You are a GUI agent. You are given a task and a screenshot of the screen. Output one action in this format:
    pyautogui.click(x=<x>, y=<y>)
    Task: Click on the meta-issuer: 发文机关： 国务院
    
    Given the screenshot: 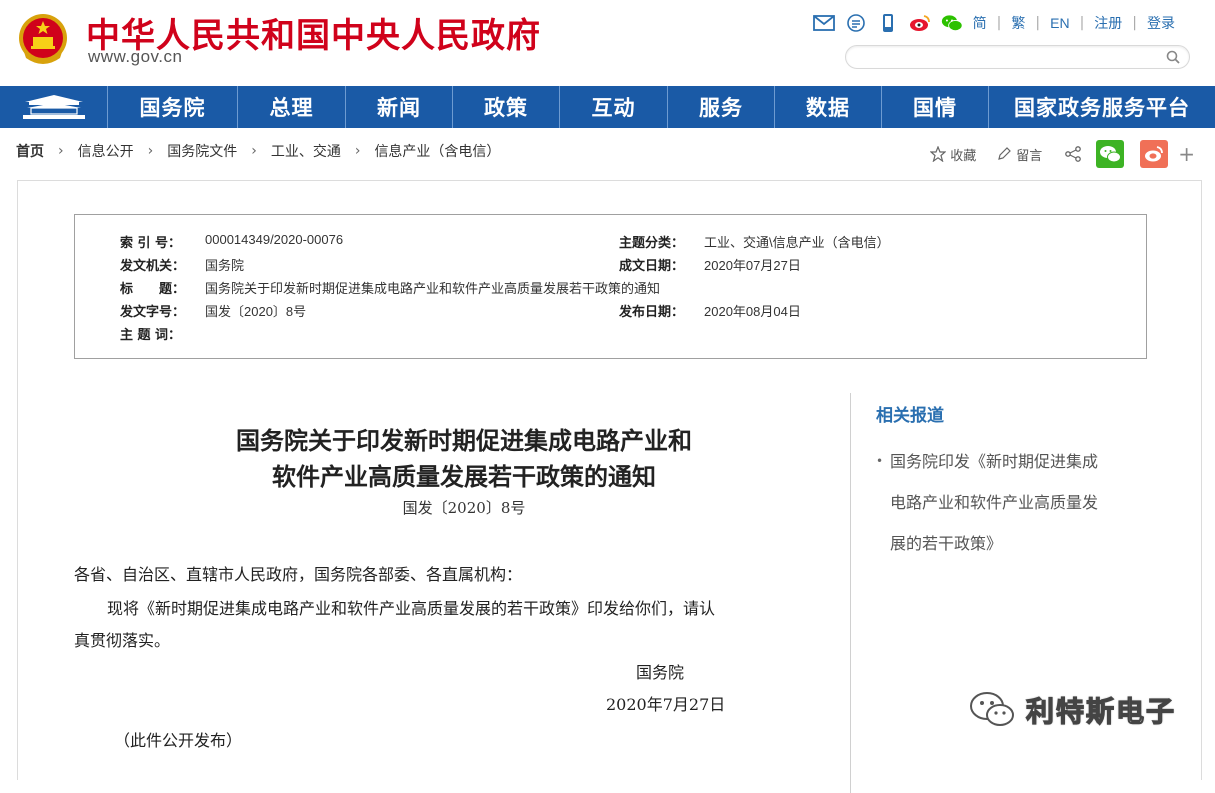 What is the action you would take?
    pyautogui.click(x=182, y=264)
    